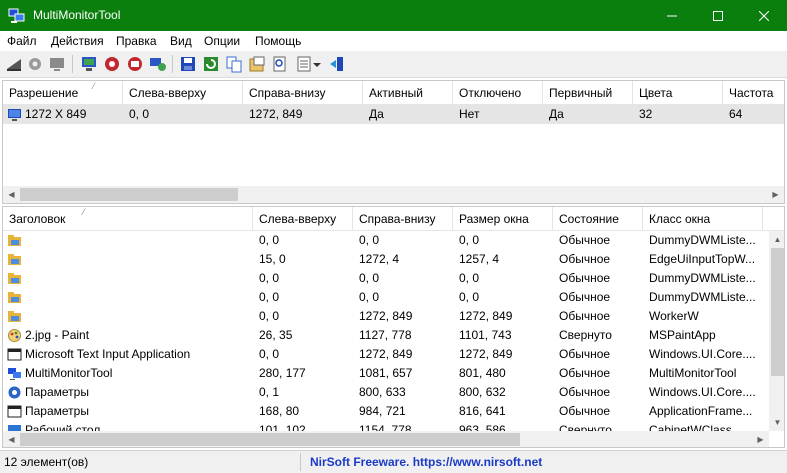 Image resolution: width=787 pixels, height=473 pixels. What do you see at coordinates (490, 93) in the screenshot?
I see `col-label: Отключено` at bounding box center [490, 93].